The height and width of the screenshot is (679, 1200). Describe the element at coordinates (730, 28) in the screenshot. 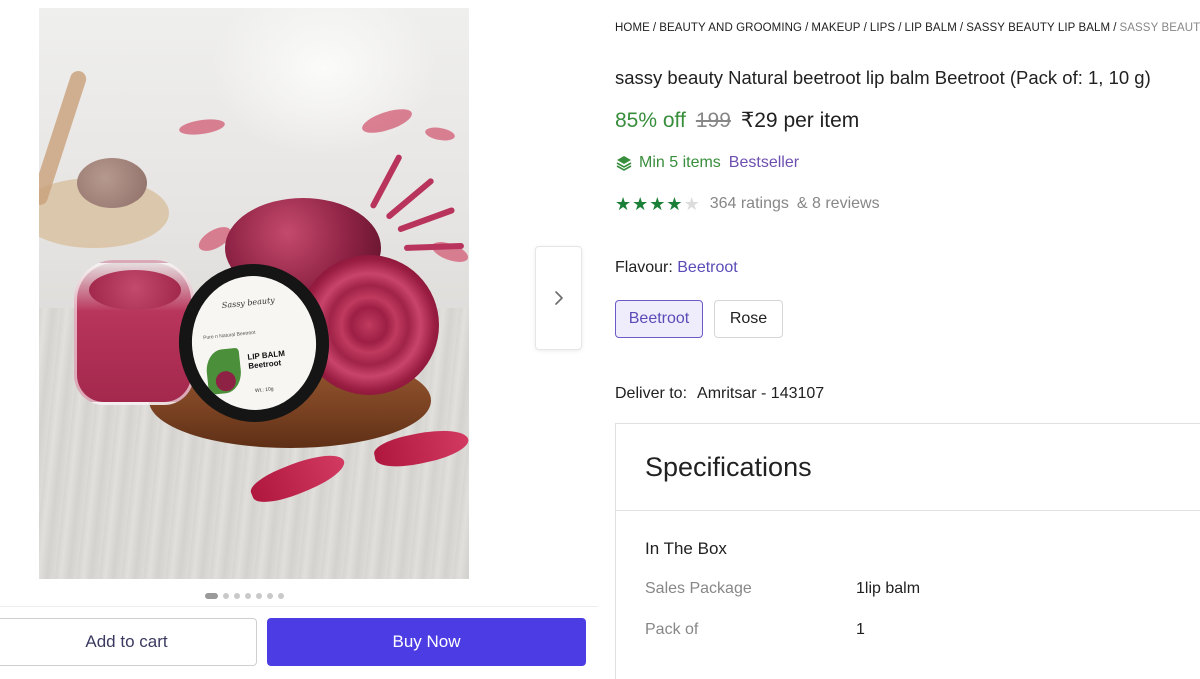

I see `breadcrumb-item: BEAUTY AND GROOMING` at that location.